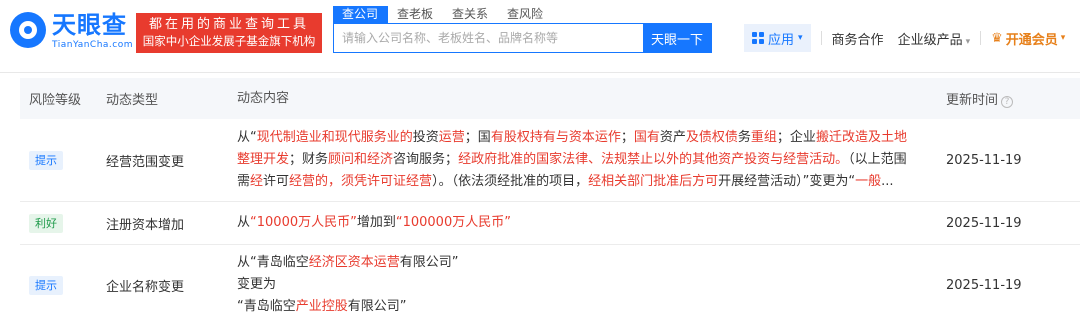 The width and height of the screenshot is (1080, 326). I want to click on highlight-text: 整理开发, so click(263, 159).